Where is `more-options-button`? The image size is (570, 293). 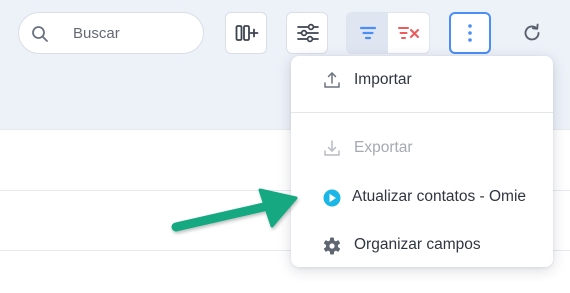 more-options-button is located at coordinates (470, 33).